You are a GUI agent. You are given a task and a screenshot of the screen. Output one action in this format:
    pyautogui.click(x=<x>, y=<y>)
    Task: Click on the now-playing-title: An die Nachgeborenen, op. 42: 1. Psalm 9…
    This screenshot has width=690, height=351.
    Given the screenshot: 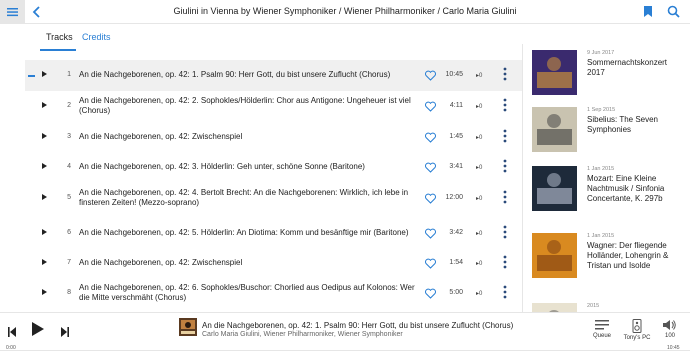 What is the action you would take?
    pyautogui.click(x=357, y=325)
    